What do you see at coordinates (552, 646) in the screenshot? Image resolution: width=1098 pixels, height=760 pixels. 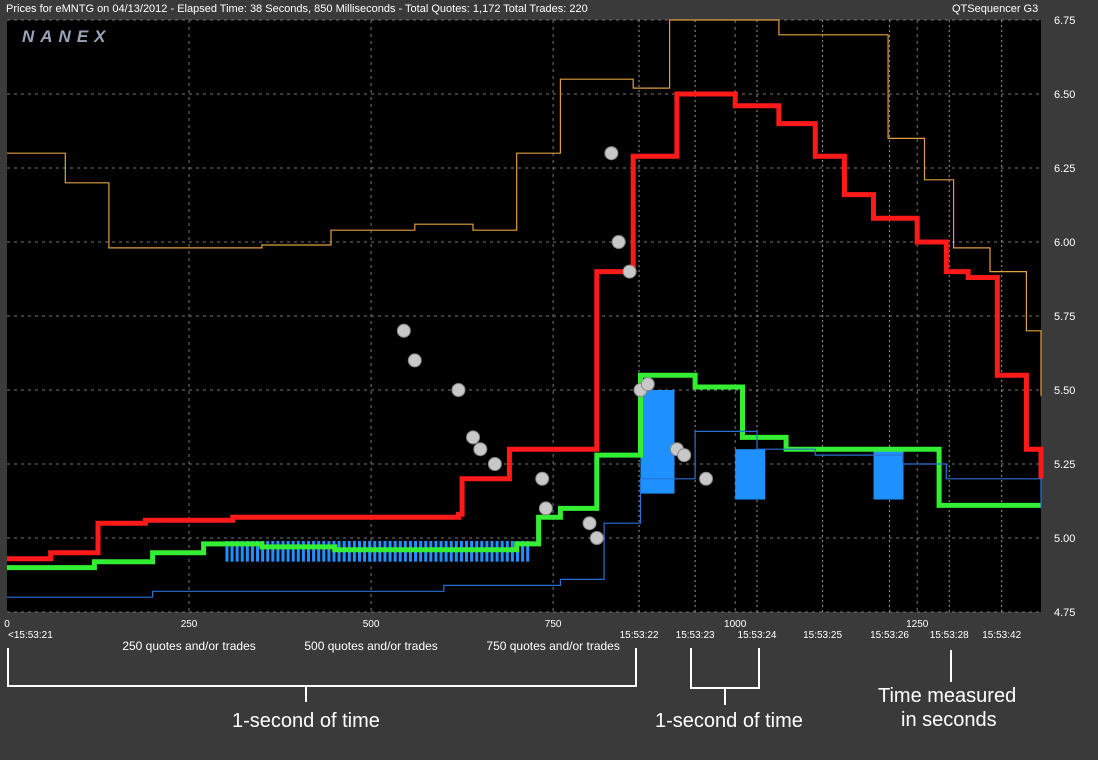 I see `count-label: 750 quotes and/or trades` at bounding box center [552, 646].